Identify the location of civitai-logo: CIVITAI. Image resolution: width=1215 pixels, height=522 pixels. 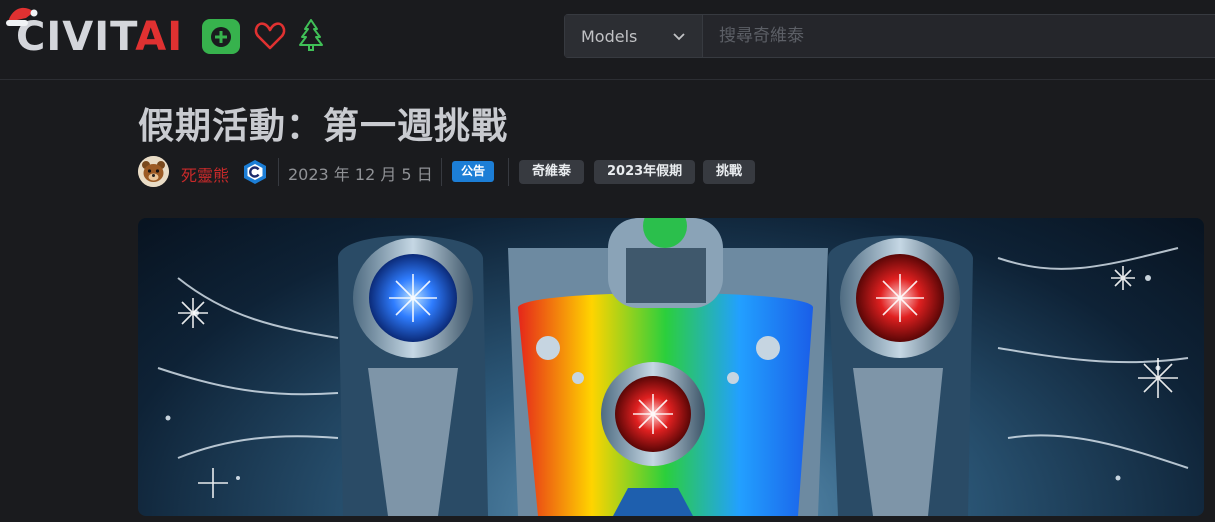
(99, 33).